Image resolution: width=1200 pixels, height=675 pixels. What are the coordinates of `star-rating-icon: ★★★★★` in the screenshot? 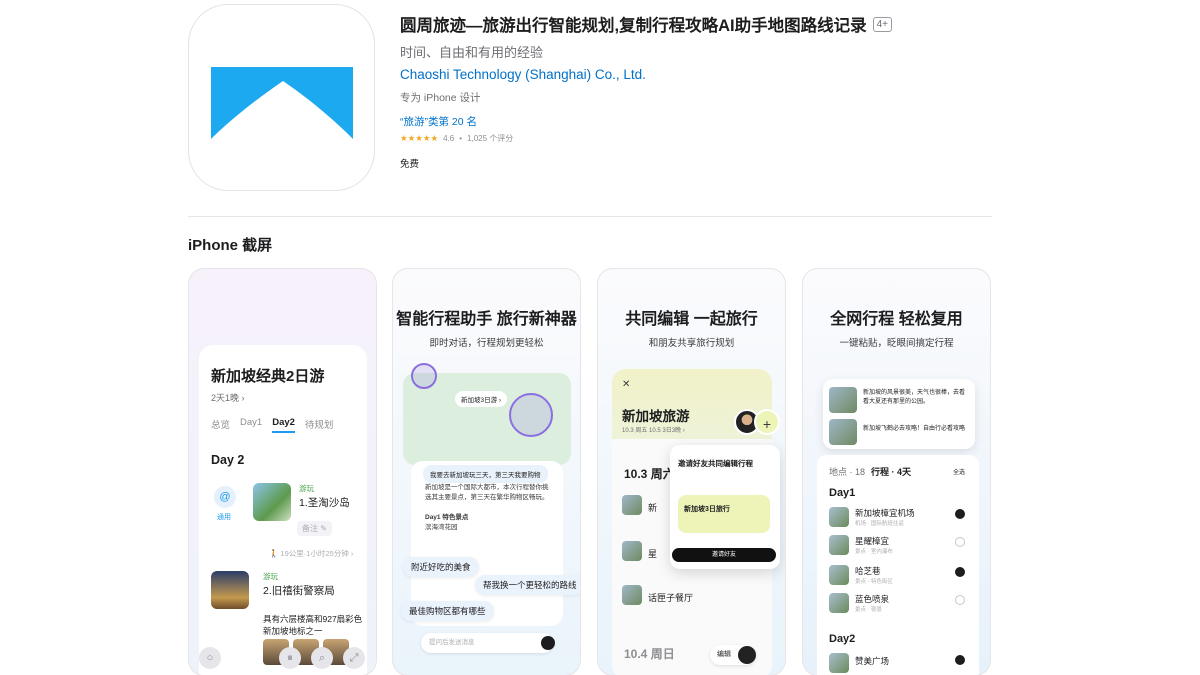 It's located at (419, 138).